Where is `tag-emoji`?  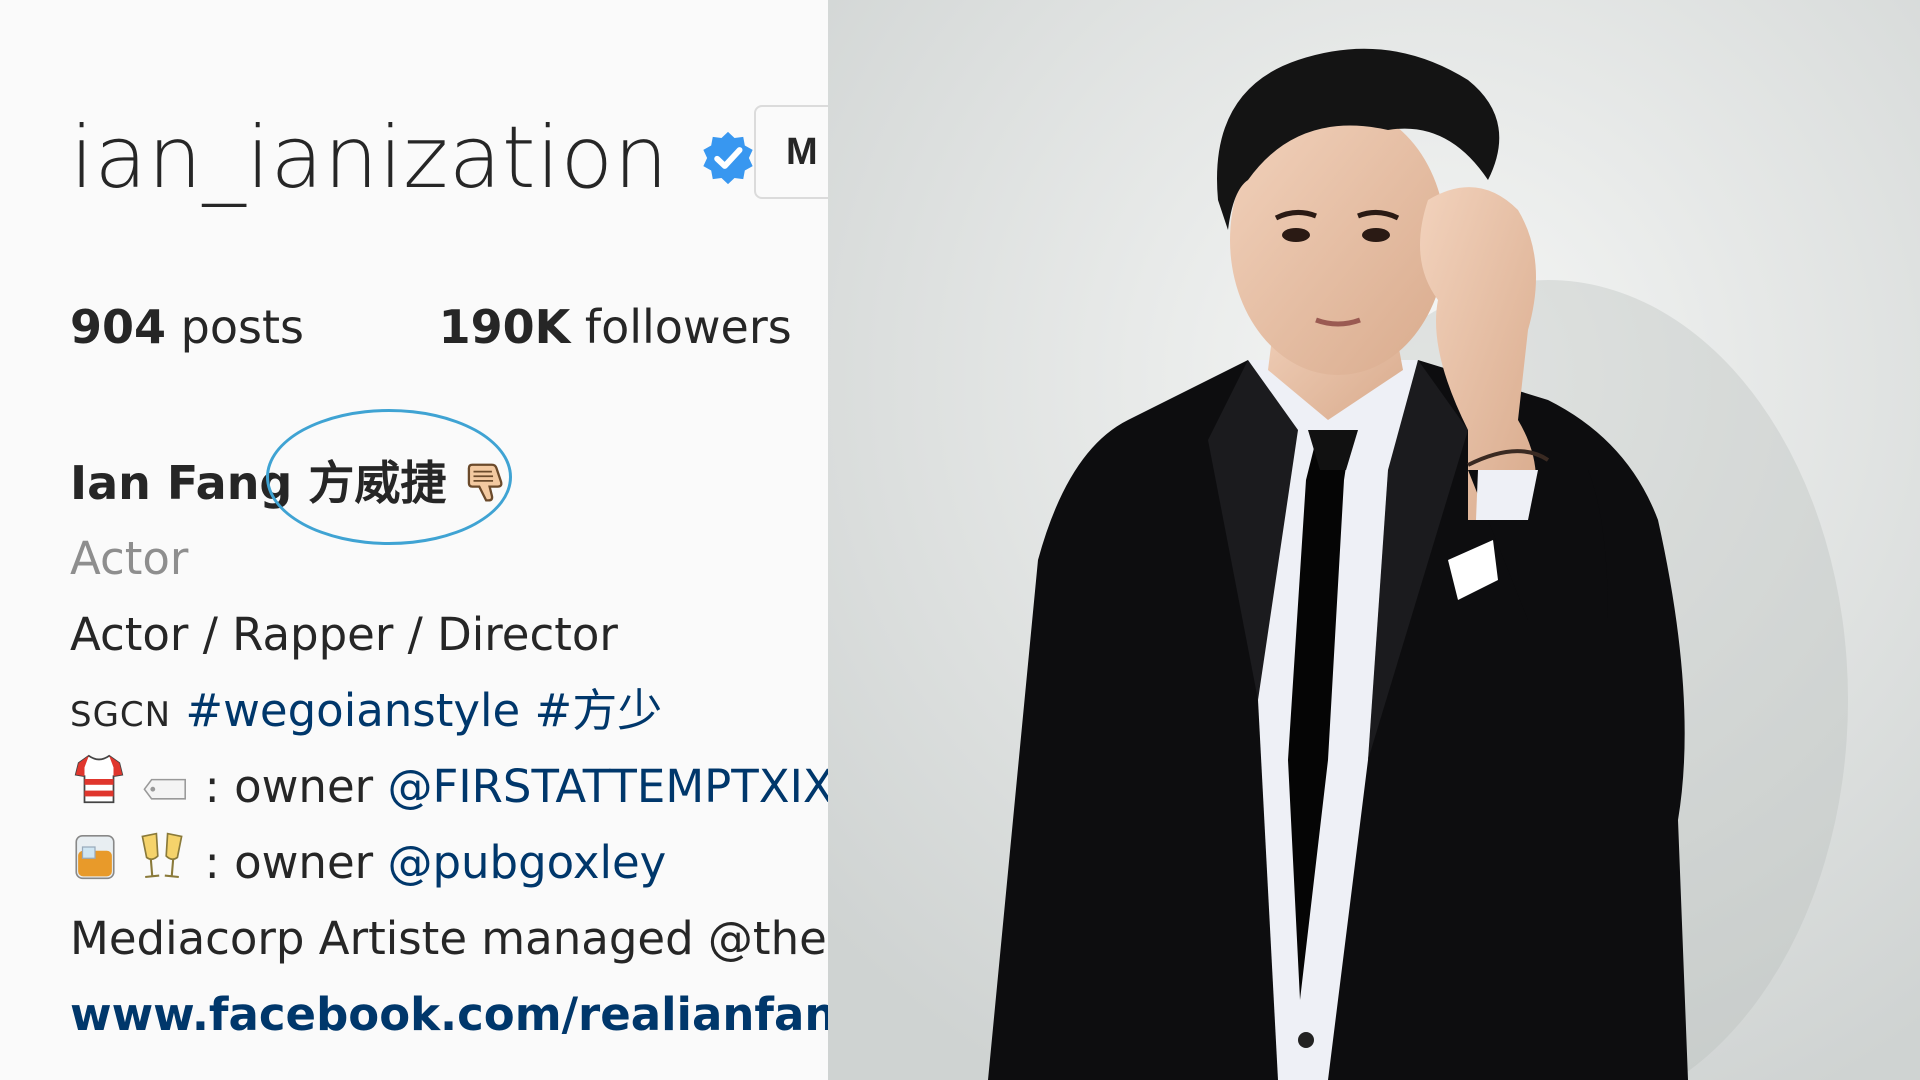
tag-emoji is located at coordinates (166, 793).